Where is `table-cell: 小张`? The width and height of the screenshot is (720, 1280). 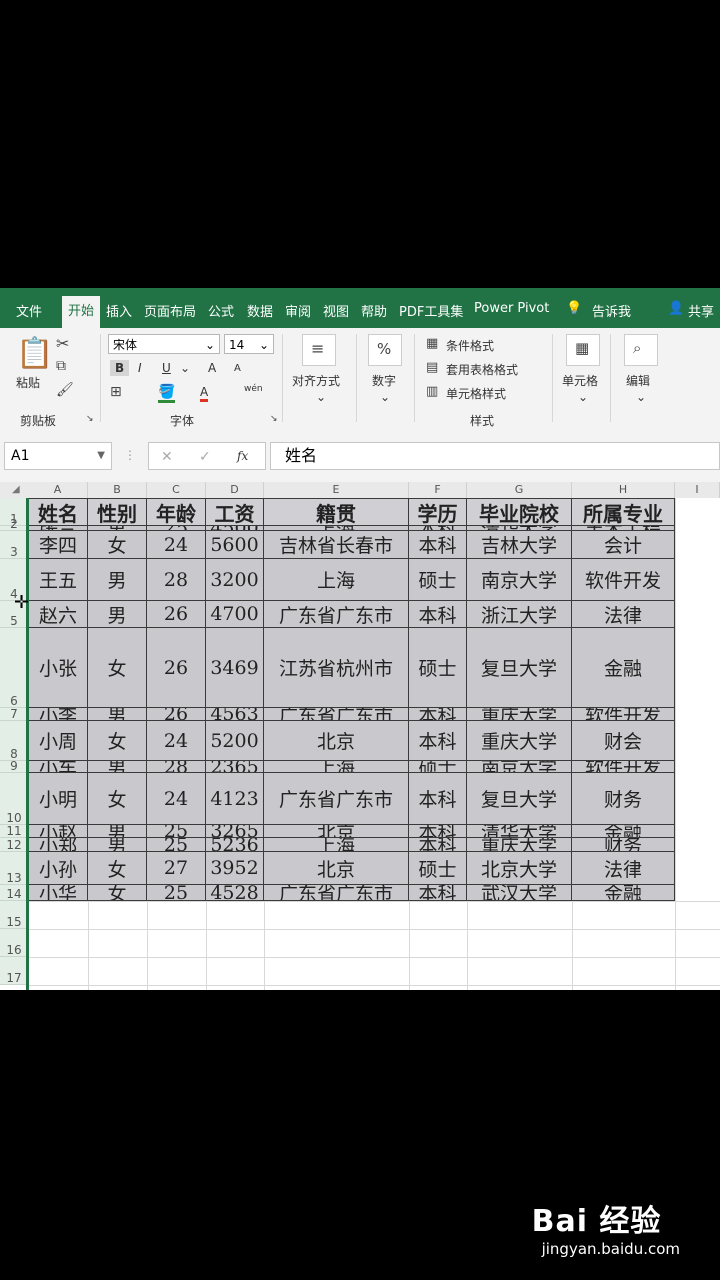
table-cell: 小张 is located at coordinates (58, 668).